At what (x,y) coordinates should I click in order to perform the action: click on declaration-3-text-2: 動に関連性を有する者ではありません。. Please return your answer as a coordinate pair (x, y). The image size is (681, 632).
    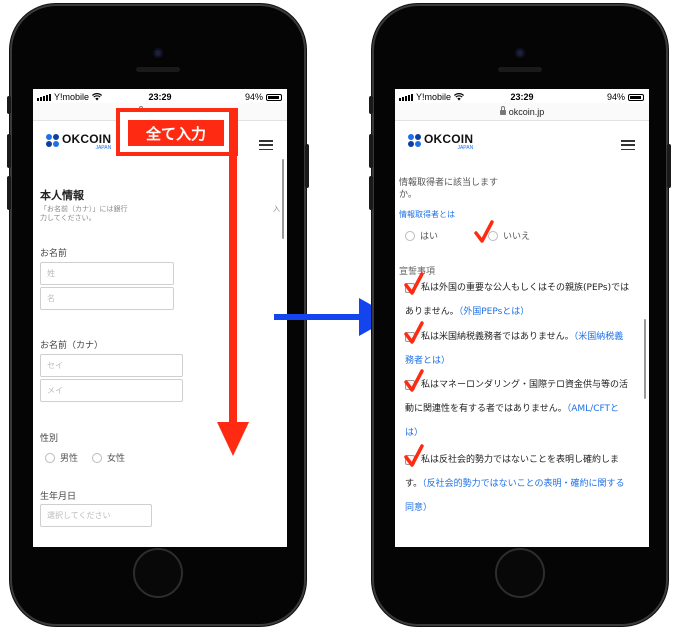
    Looking at the image, I should click on (486, 409).